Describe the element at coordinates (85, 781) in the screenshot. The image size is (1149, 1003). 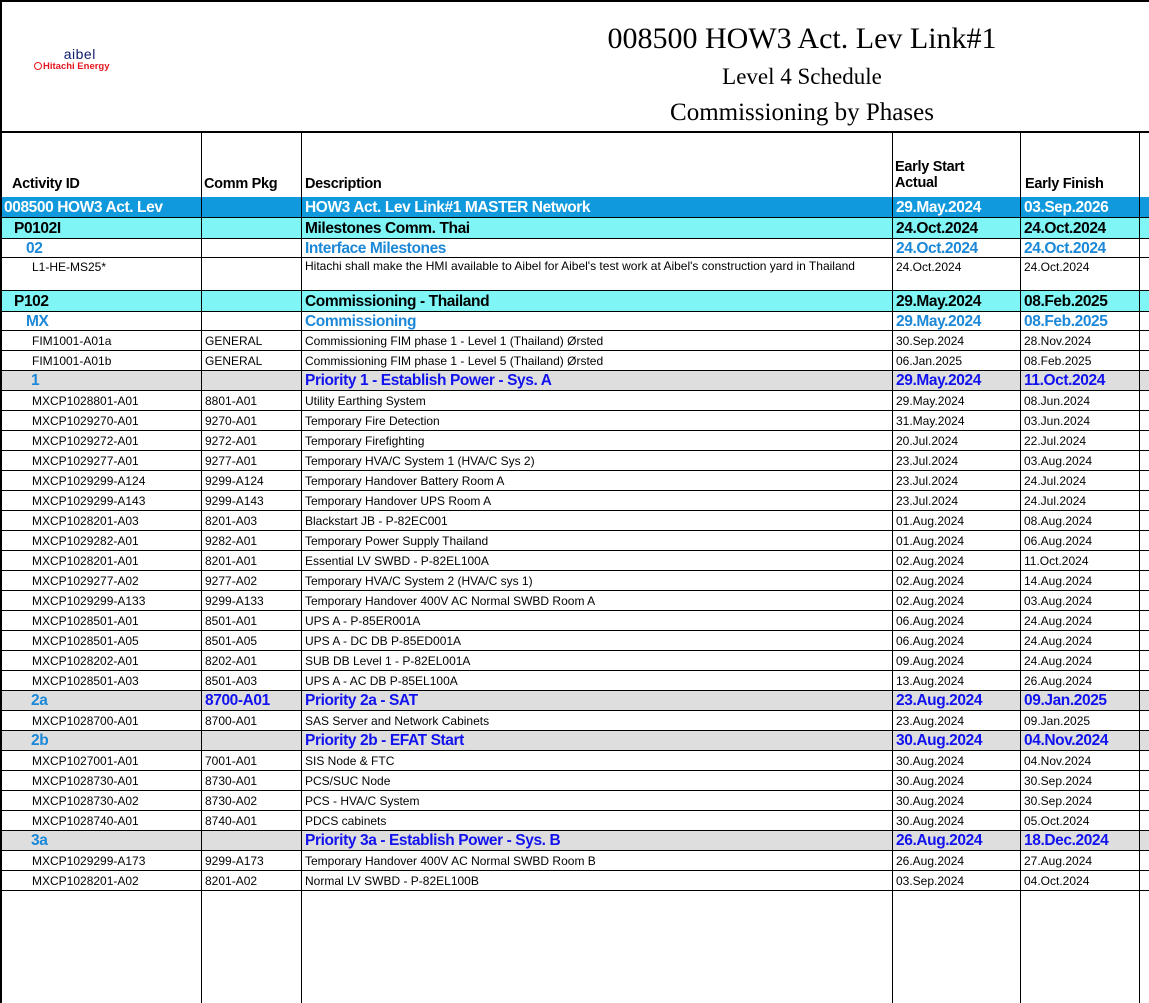
I see `activity-id-cell: MXCP1028730-A01` at that location.